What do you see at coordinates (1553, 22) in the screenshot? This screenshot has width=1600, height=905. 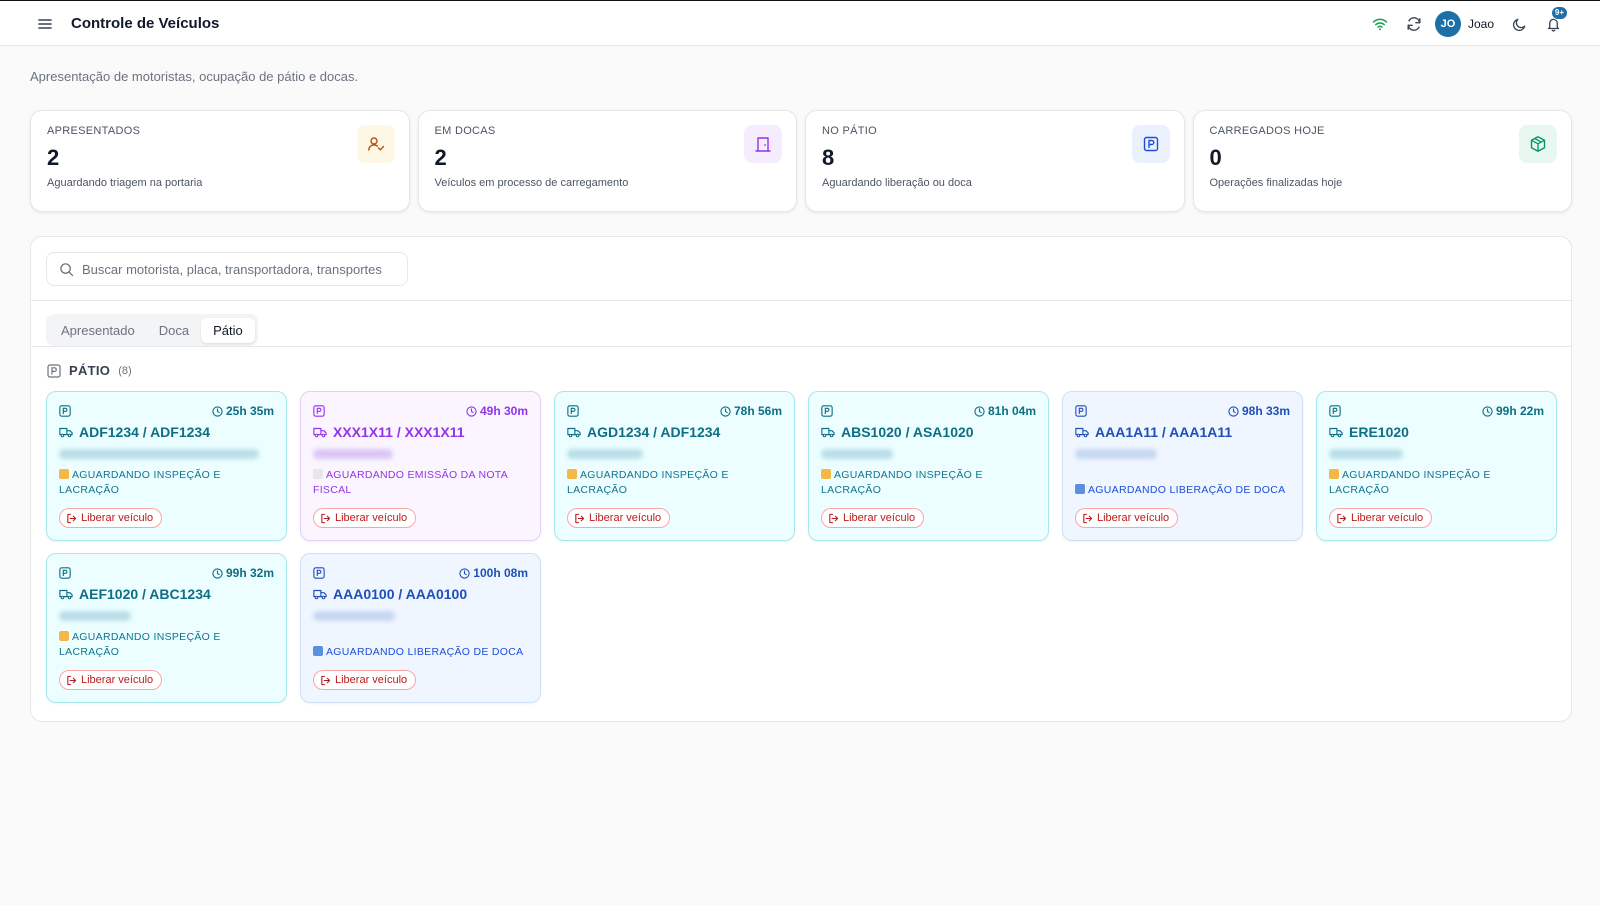 I see `notifications-button: 9+` at bounding box center [1553, 22].